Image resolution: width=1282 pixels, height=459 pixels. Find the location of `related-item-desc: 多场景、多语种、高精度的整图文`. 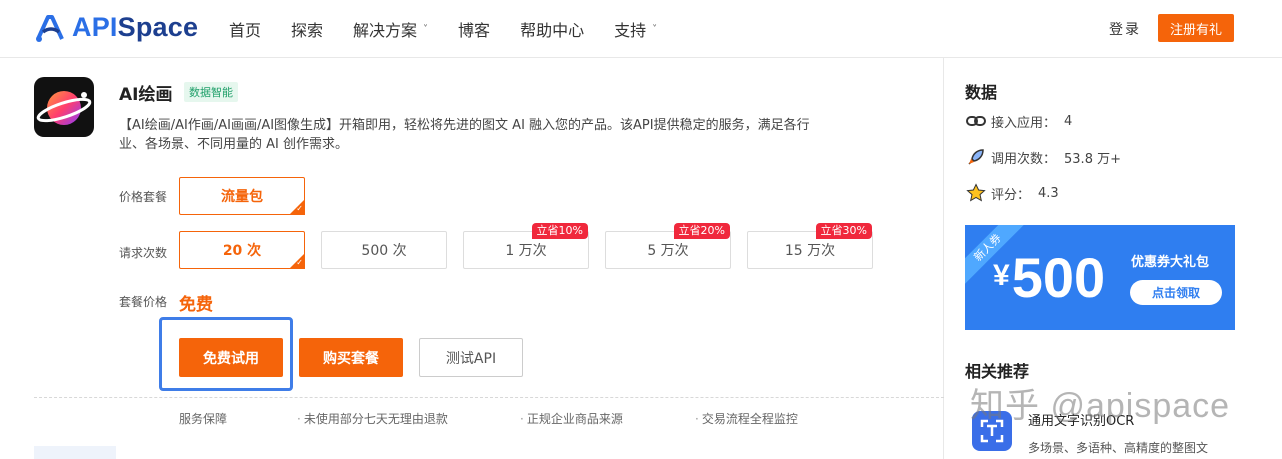

related-item-desc: 多场景、多语种、高精度的整图文 is located at coordinates (1118, 448).